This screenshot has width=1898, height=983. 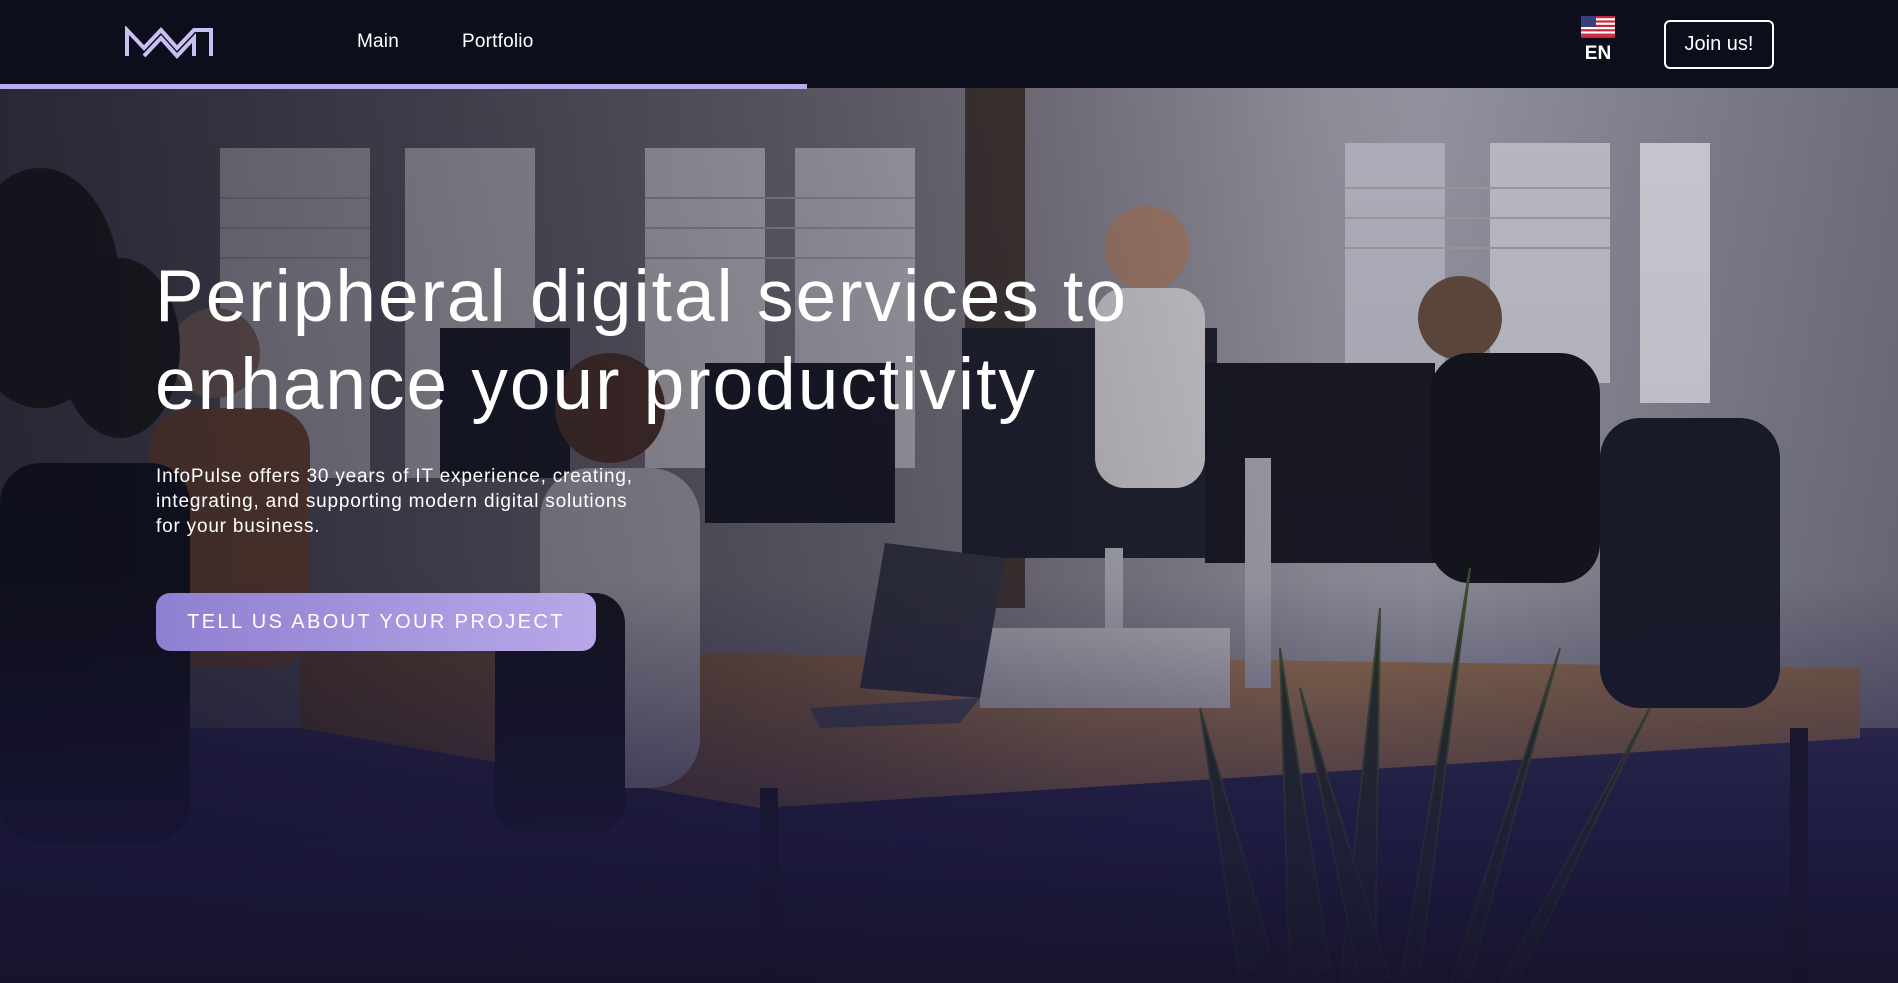 I want to click on us-flag-icon, so click(x=1598, y=27).